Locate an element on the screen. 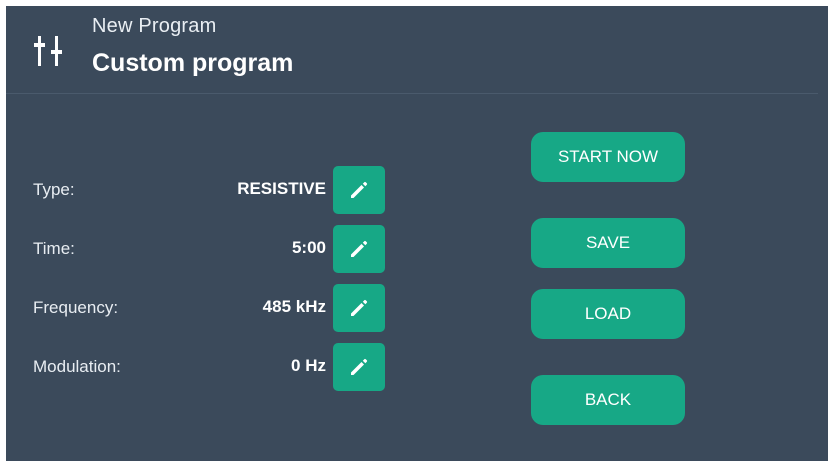 Image resolution: width=828 pixels, height=461 pixels. page-subtitle: New Program is located at coordinates (154, 26).